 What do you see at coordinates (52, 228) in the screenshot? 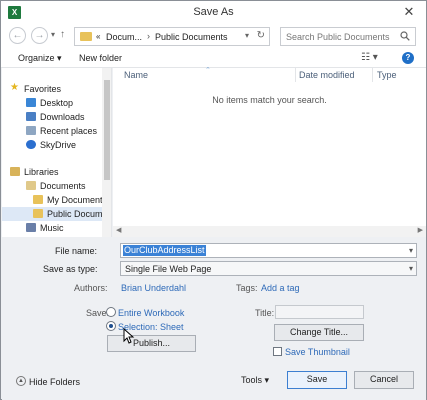
I see `sidebar-item-music: Music` at bounding box center [52, 228].